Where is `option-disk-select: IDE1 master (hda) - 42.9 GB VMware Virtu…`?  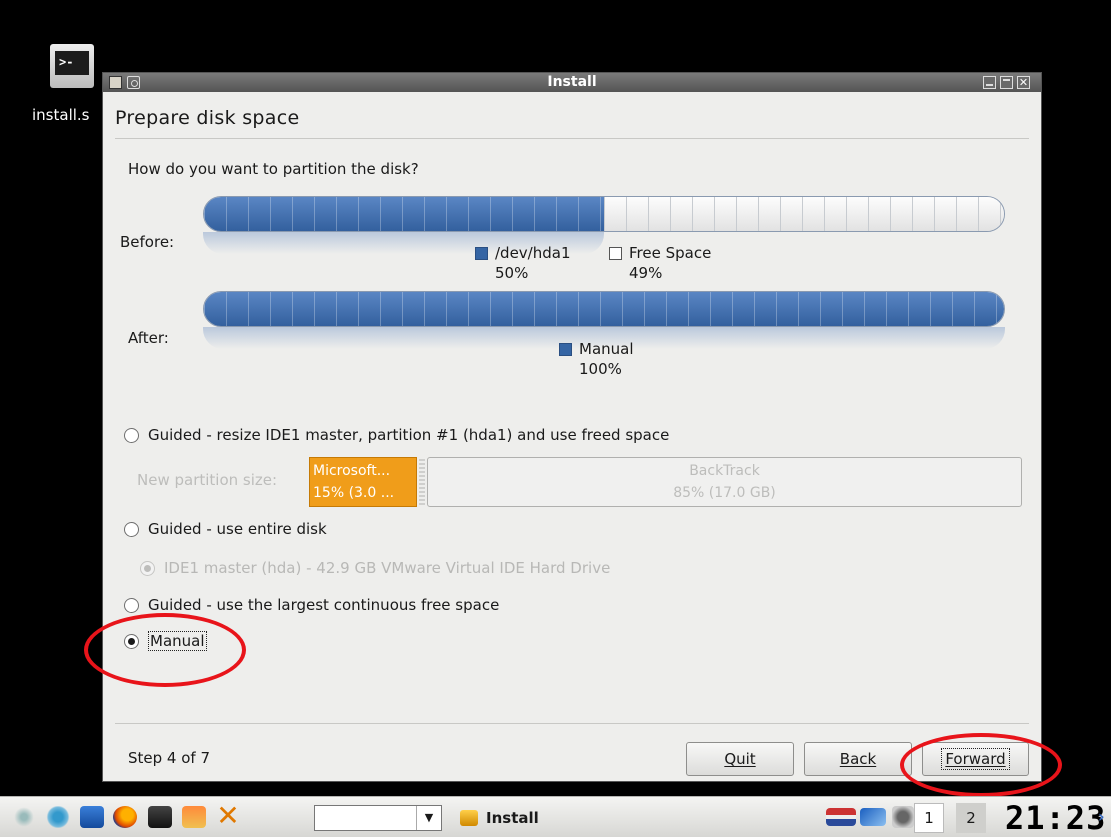
option-disk-select: IDE1 master (hda) - 42.9 GB VMware Virtu… is located at coordinates (375, 568).